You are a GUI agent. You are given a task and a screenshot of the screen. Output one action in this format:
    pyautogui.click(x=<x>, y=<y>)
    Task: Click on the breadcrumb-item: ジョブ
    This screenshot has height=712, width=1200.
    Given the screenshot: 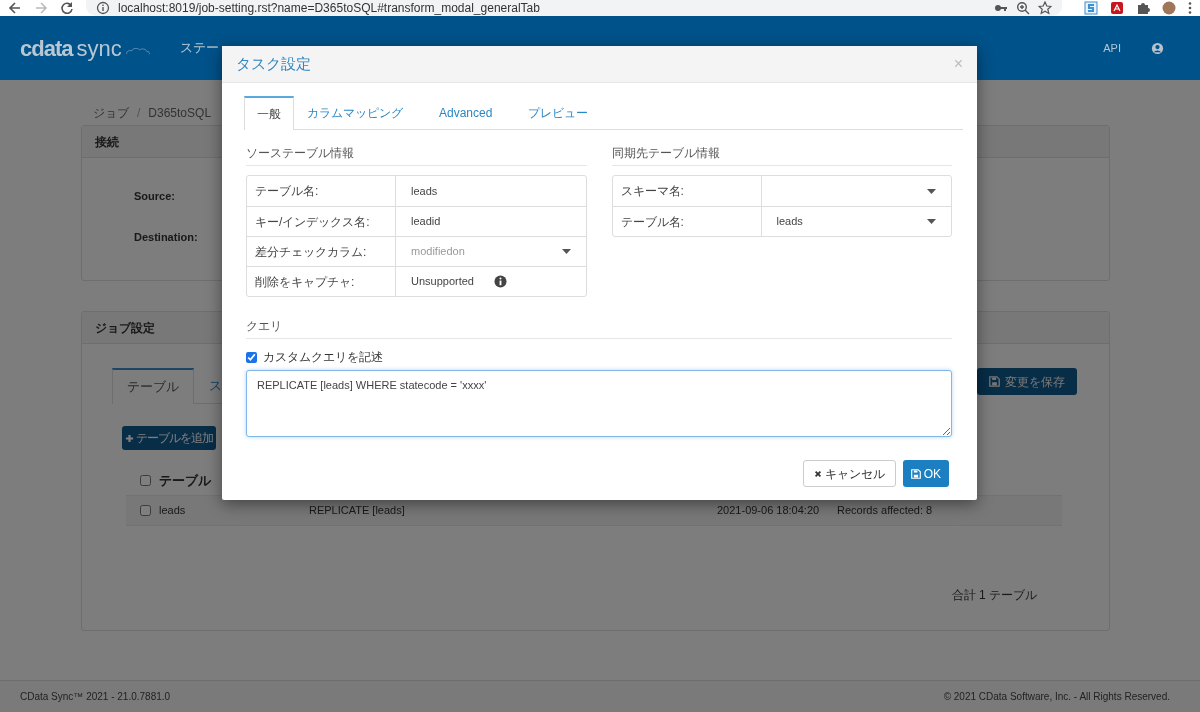 What is the action you would take?
    pyautogui.click(x=111, y=112)
    